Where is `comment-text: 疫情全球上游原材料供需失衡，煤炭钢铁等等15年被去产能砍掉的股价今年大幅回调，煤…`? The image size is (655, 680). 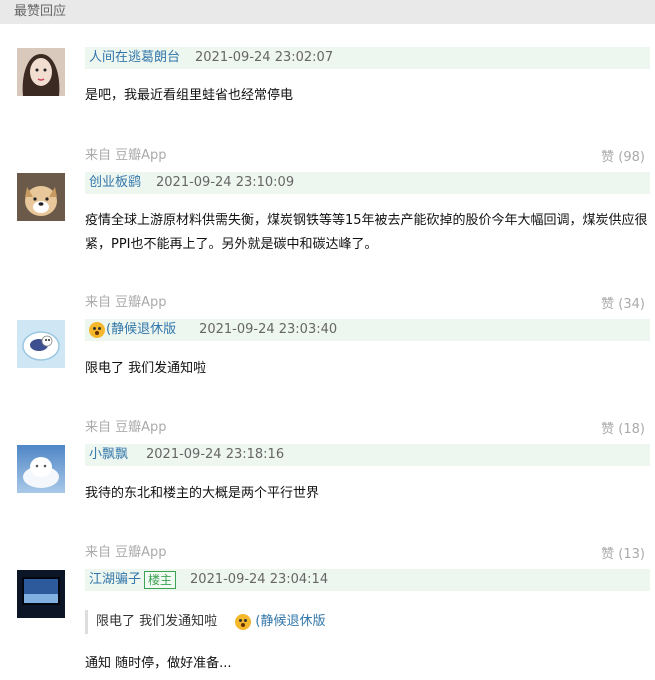 comment-text: 疫情全球上游原材料供需失衡，煤炭钢铁等等15年被去产能砍掉的股价今年大幅回调，煤… is located at coordinates (366, 232).